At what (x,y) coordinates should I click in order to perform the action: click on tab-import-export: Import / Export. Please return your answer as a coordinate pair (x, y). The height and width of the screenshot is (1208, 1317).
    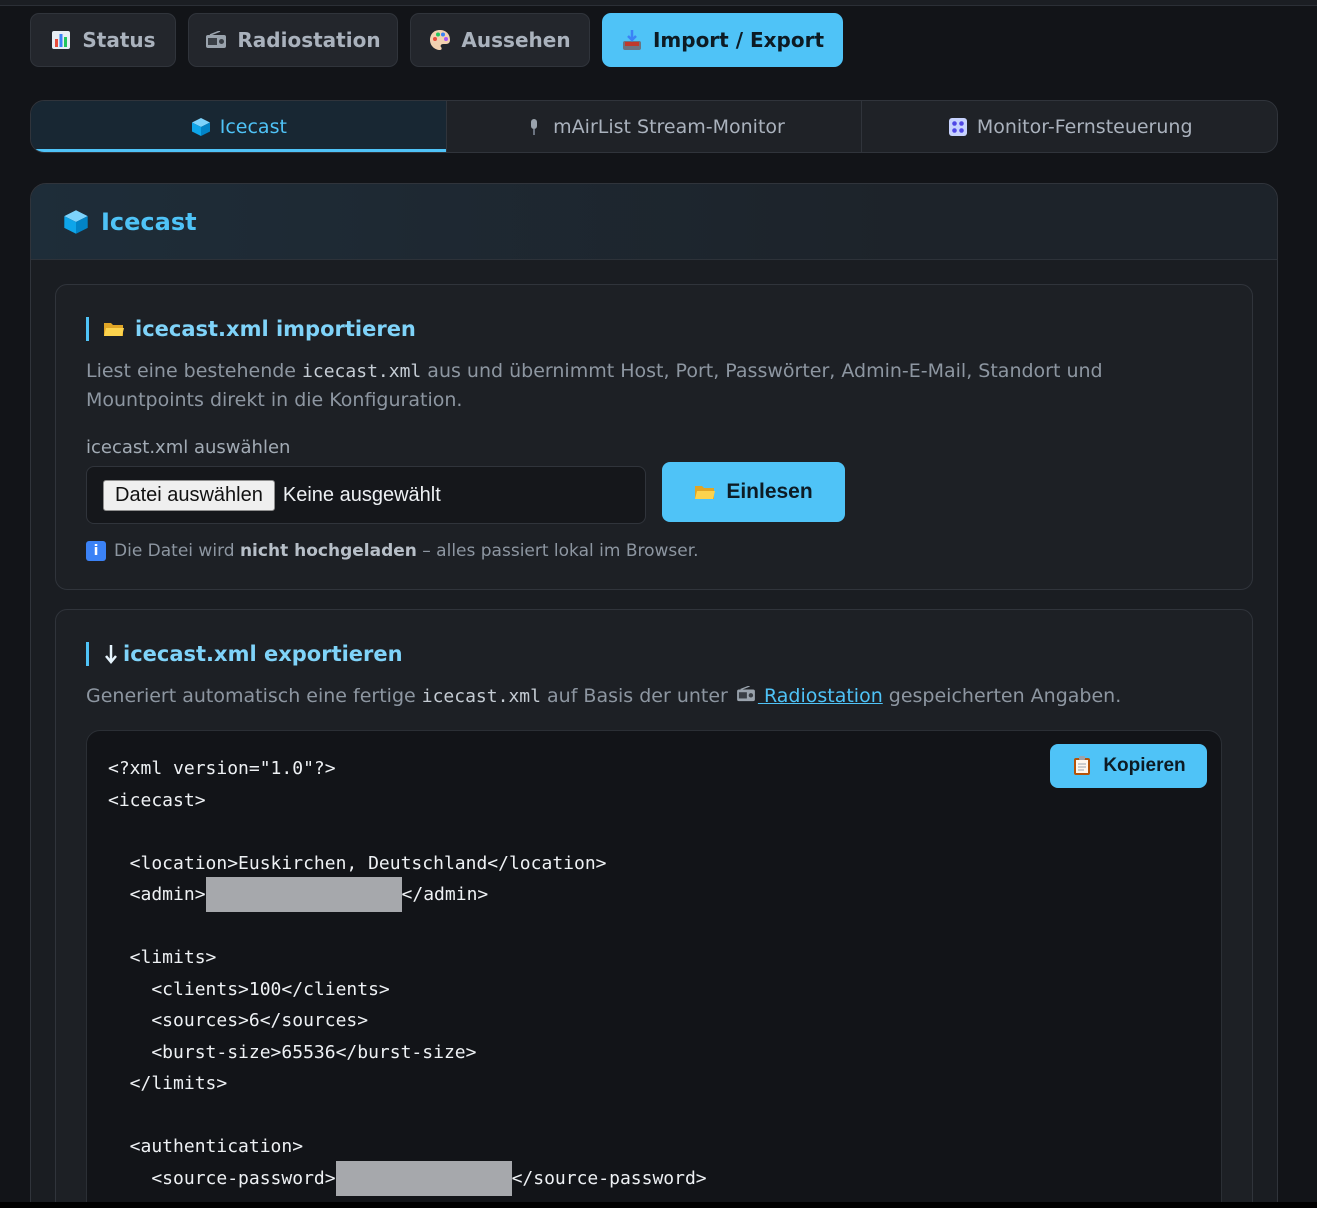
    Looking at the image, I should click on (722, 40).